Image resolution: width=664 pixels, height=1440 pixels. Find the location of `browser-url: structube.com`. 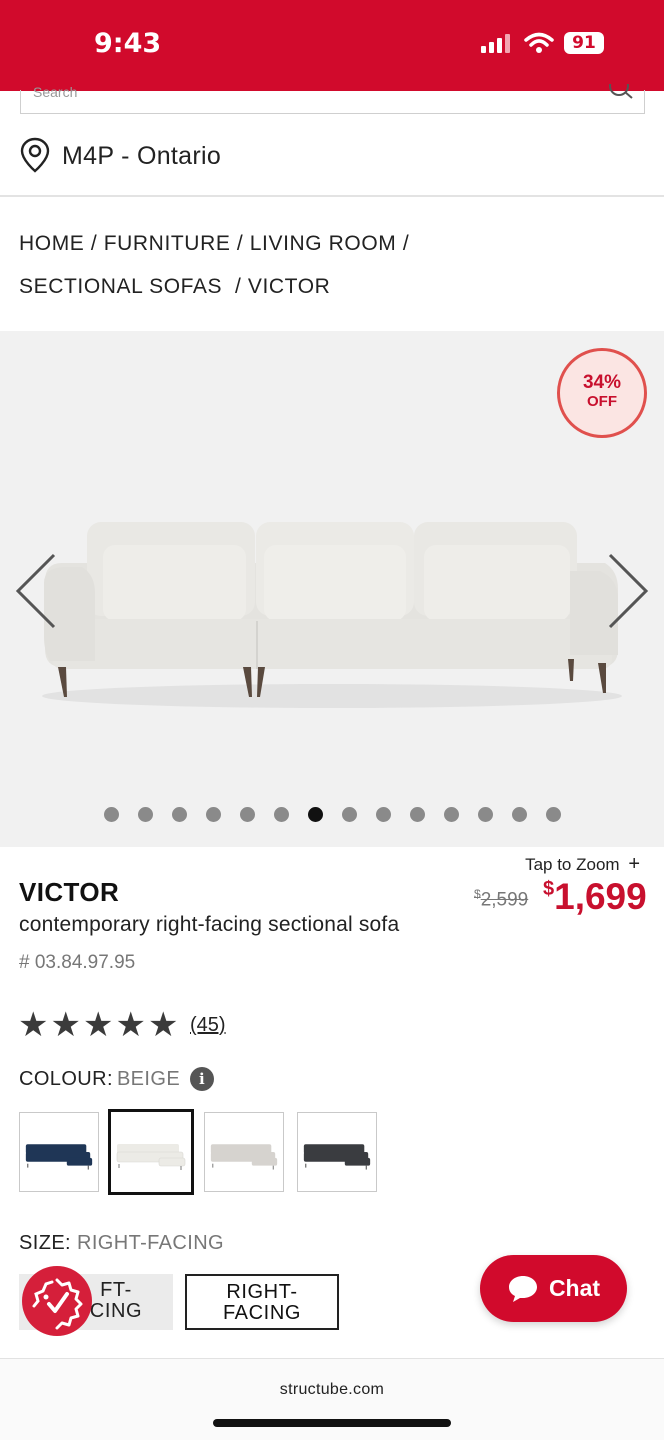

browser-url: structube.com is located at coordinates (332, 1390).